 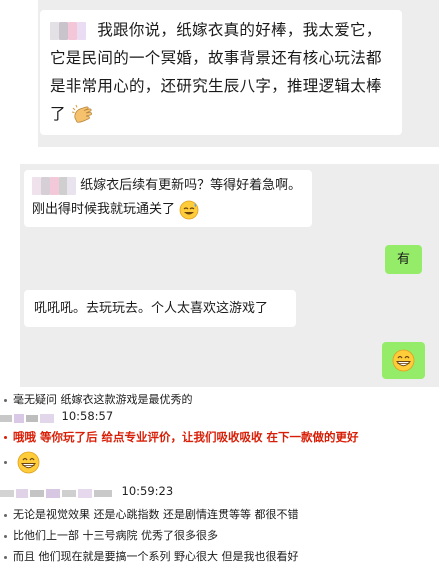 What do you see at coordinates (82, 113) in the screenshot?
I see `clapping-hands-icon` at bounding box center [82, 113].